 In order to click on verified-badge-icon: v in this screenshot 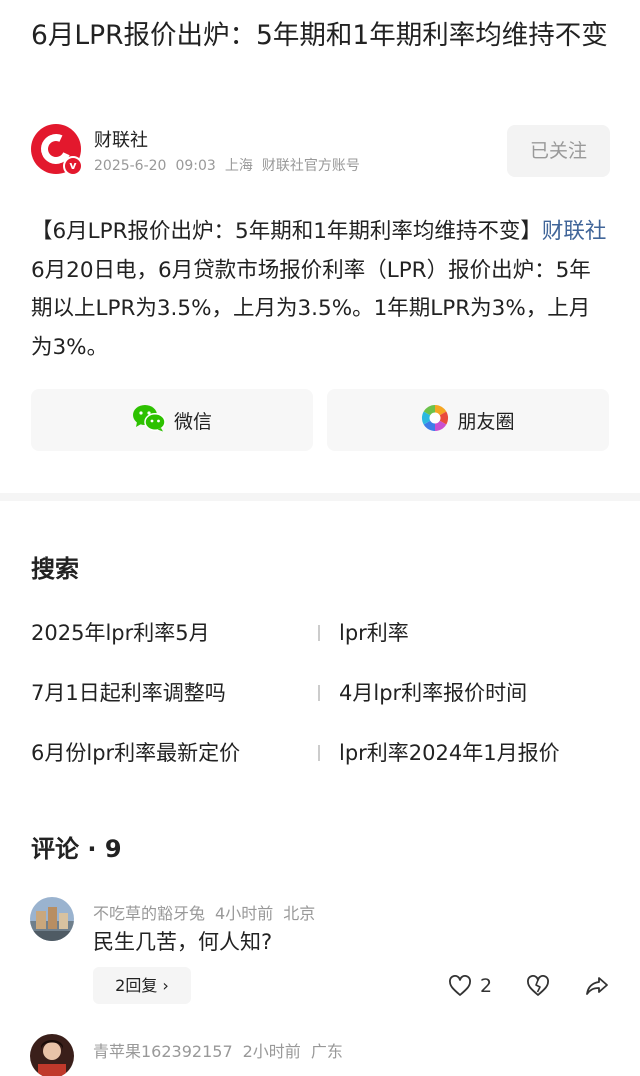, I will do `click(73, 166)`.